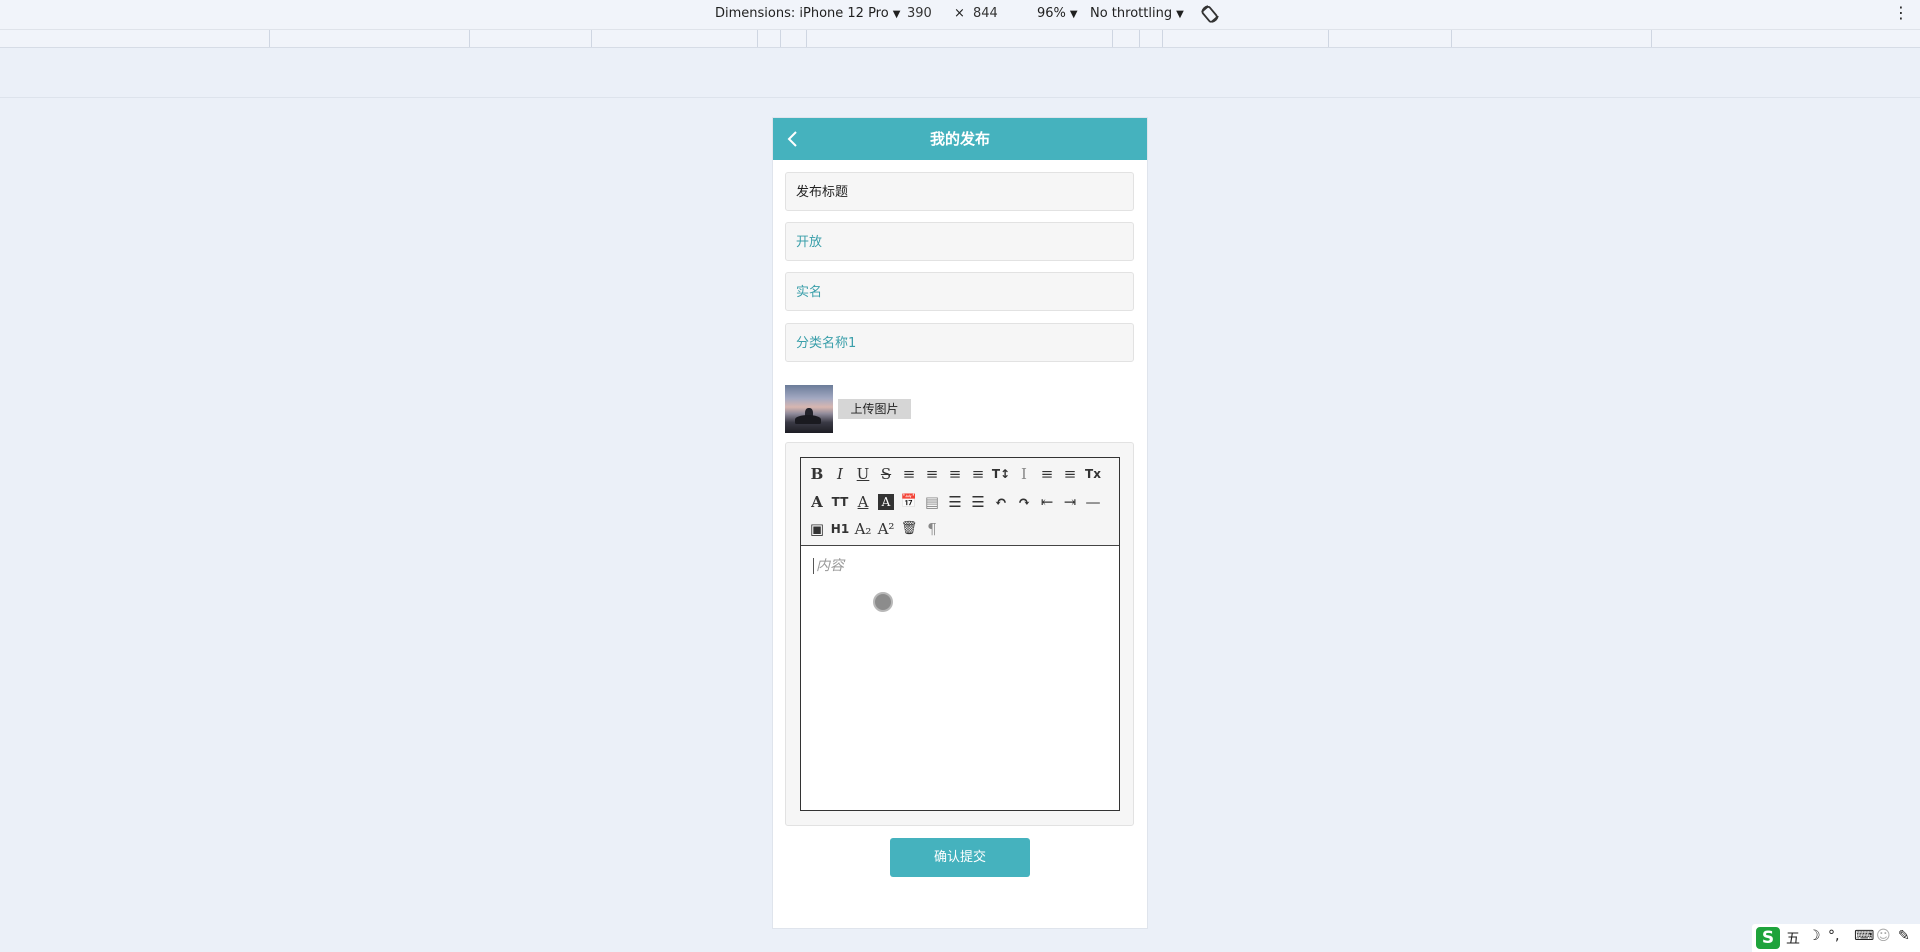 Image resolution: width=1920 pixels, height=952 pixels. I want to click on date-icon: 📅, so click(909, 502).